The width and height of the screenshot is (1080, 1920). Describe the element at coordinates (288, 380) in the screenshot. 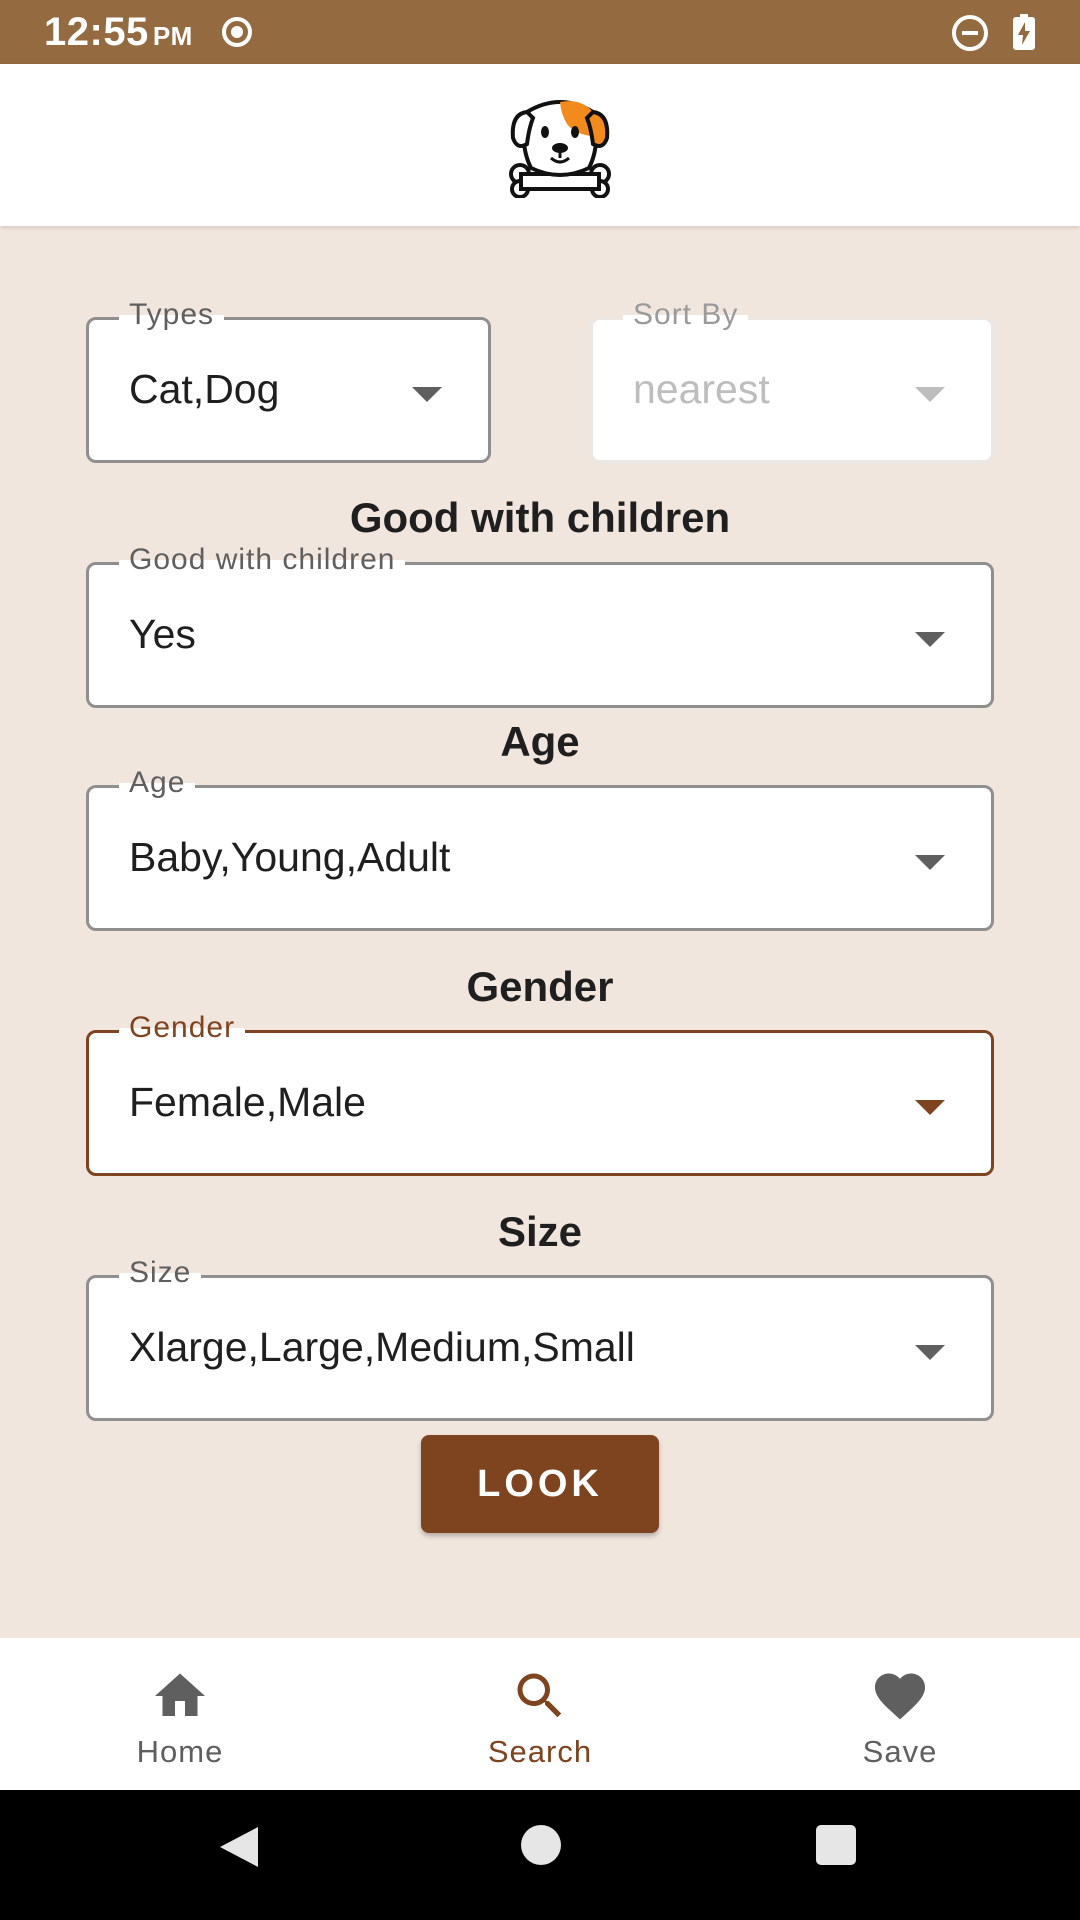

I see `types-dropdown: Types Cat,Dog` at that location.